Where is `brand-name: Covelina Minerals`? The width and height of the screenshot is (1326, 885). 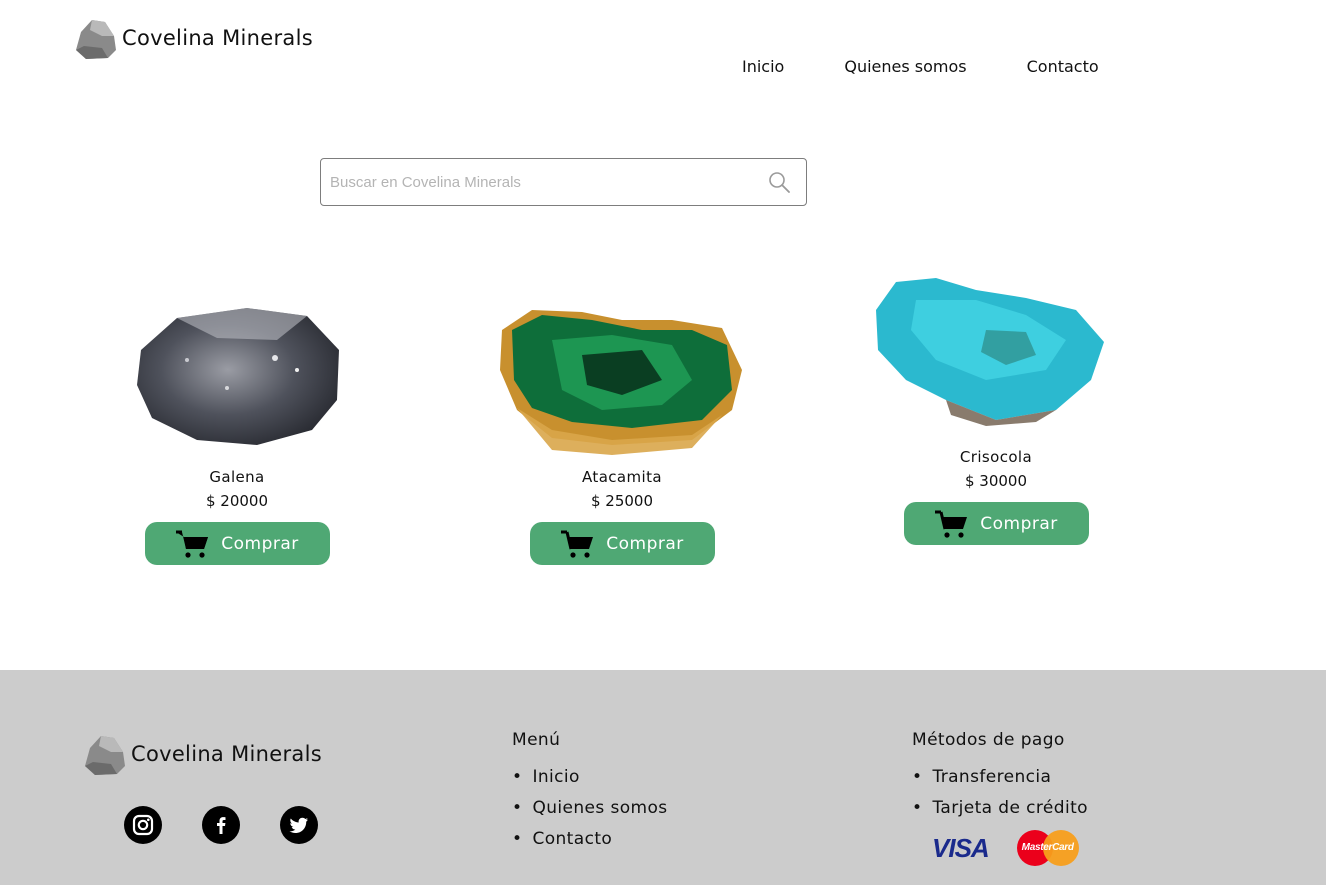
brand-name: Covelina Minerals is located at coordinates (217, 38).